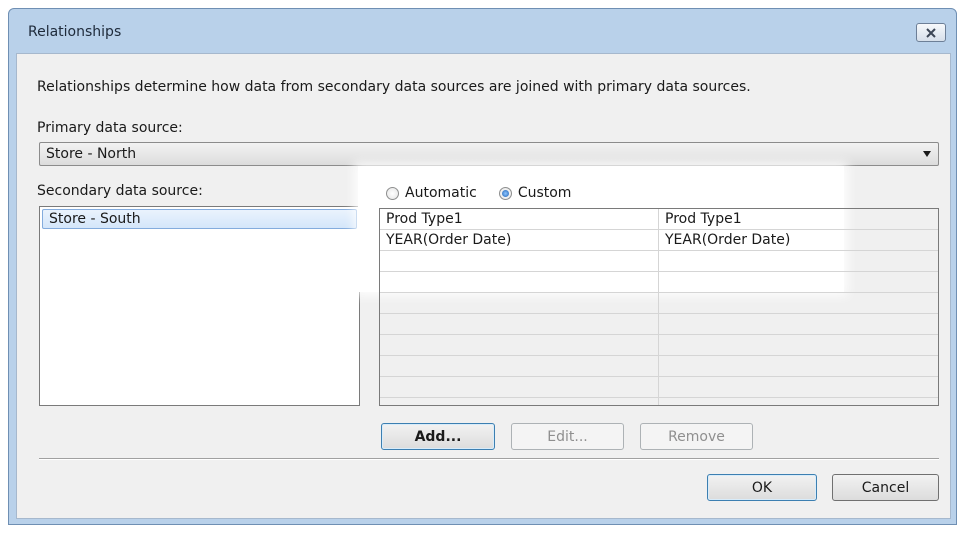 The image size is (957, 533). Describe the element at coordinates (120, 191) in the screenshot. I see `secondary-data-source-label: Secondary data source:` at that location.